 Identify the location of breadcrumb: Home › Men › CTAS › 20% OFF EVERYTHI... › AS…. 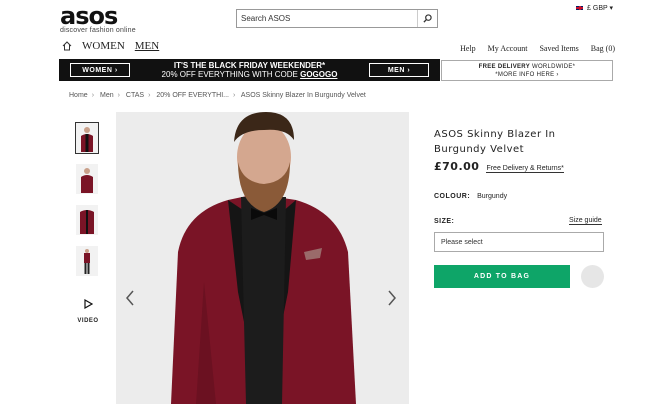
(217, 95).